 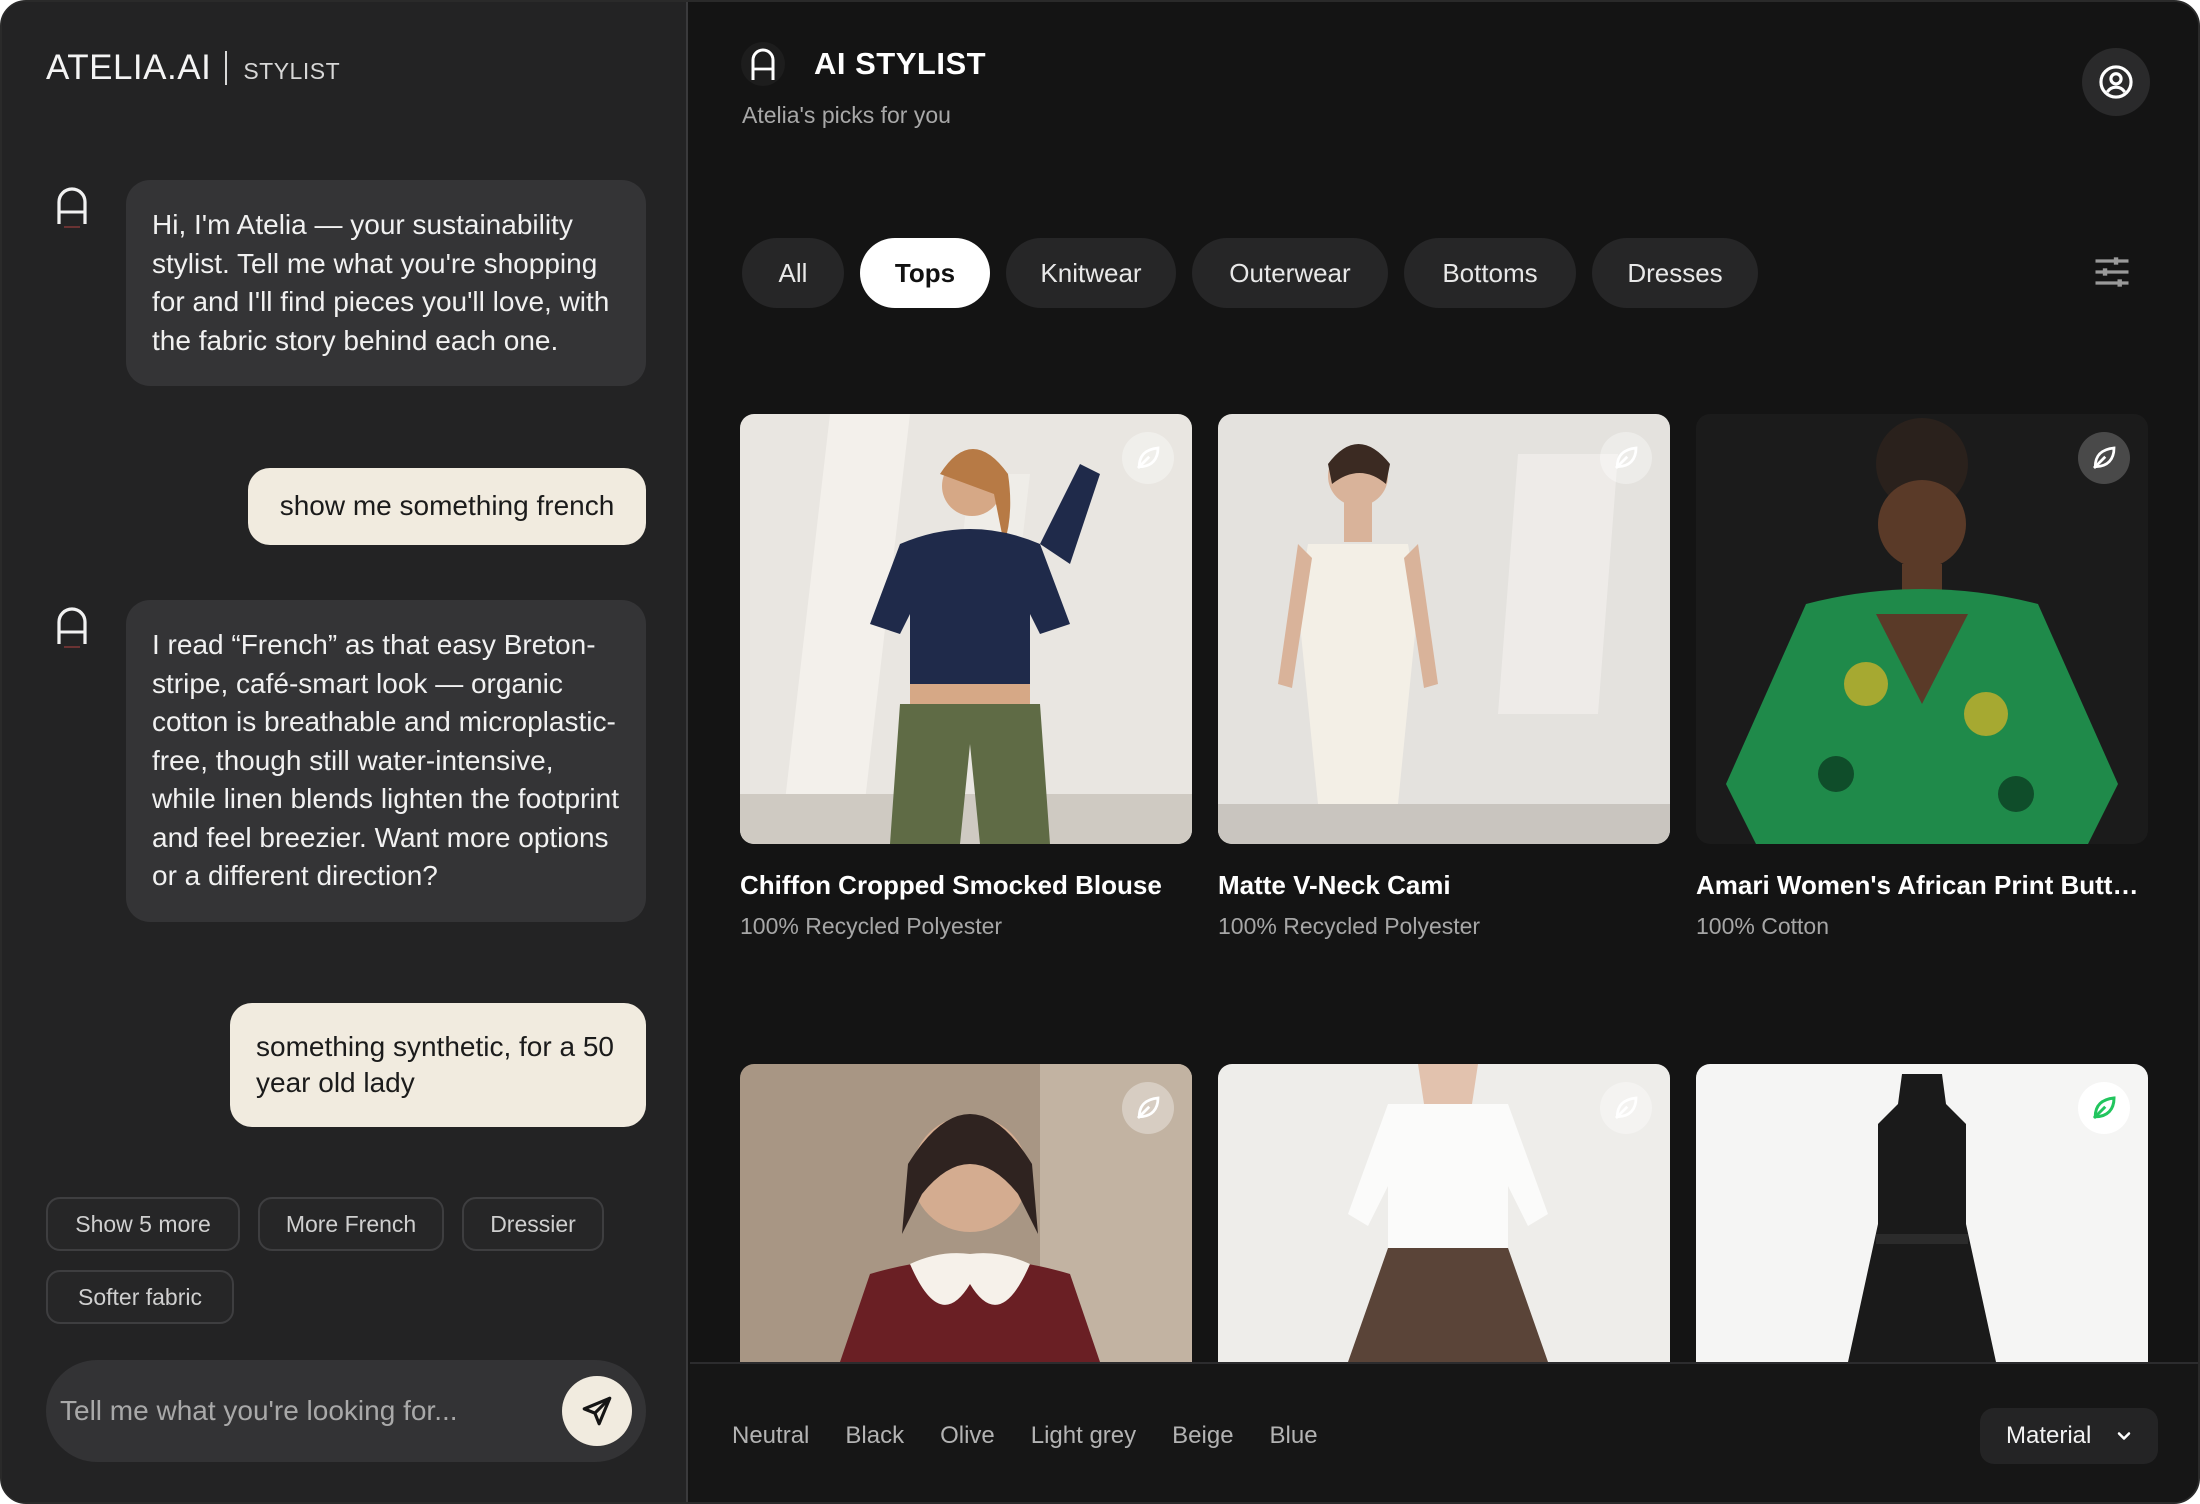 What do you see at coordinates (1290, 273) in the screenshot?
I see `tab-outerwear: Outerwear` at bounding box center [1290, 273].